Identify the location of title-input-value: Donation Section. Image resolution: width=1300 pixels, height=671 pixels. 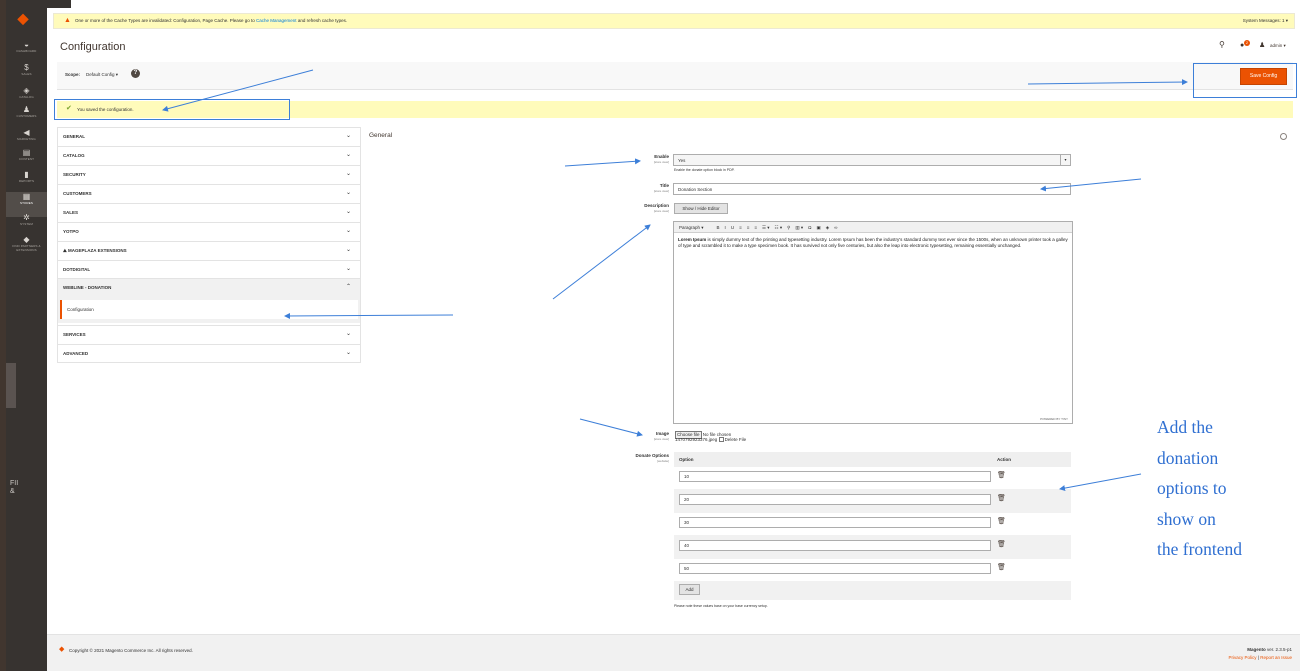
(695, 189).